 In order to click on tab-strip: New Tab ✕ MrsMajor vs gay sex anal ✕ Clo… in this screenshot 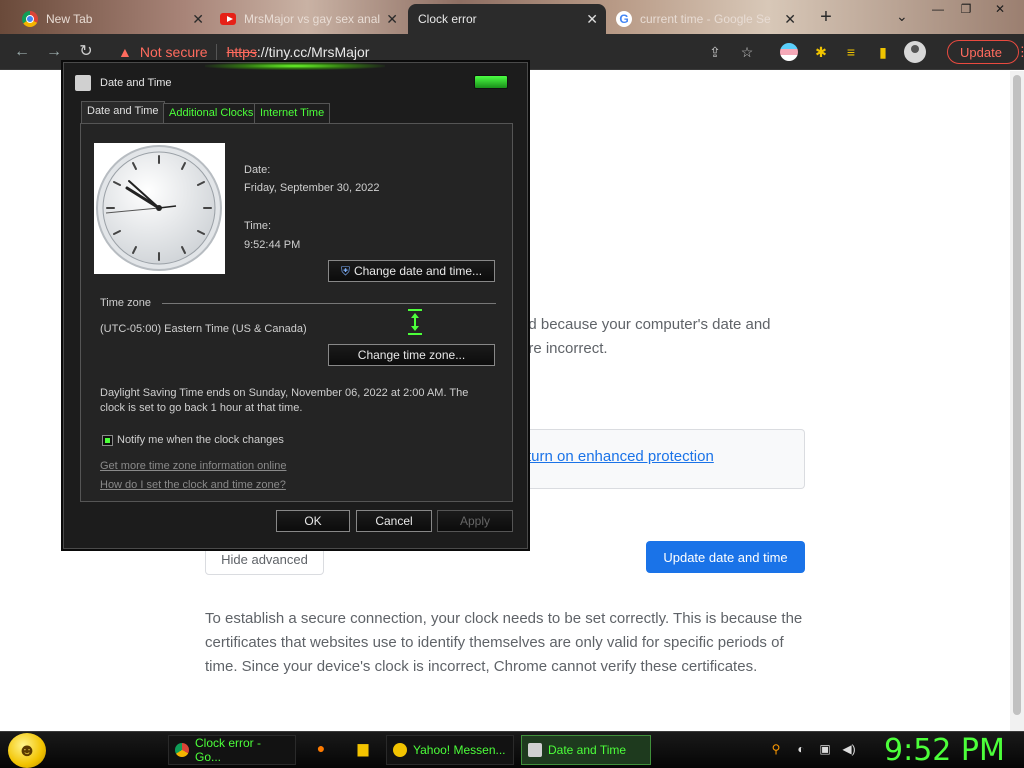, I will do `click(512, 17)`.